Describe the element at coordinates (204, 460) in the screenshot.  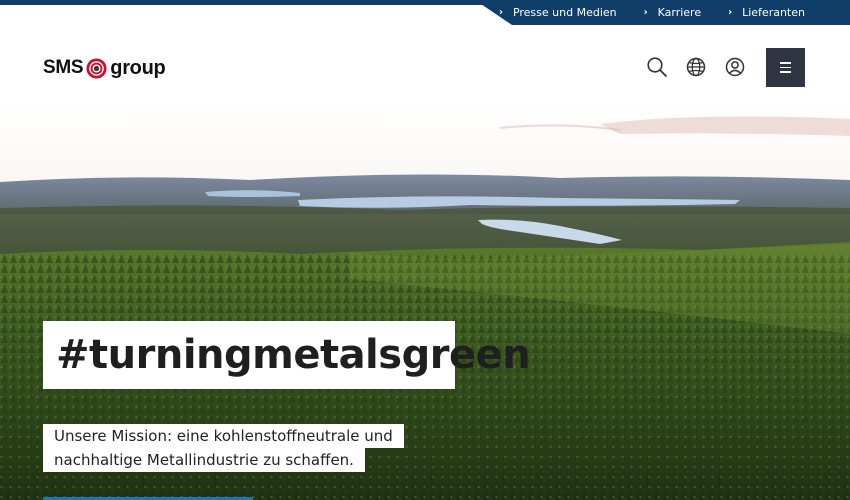
I see `mission-line-2: nachhaltige Metallindustrie zu schaffen.` at that location.